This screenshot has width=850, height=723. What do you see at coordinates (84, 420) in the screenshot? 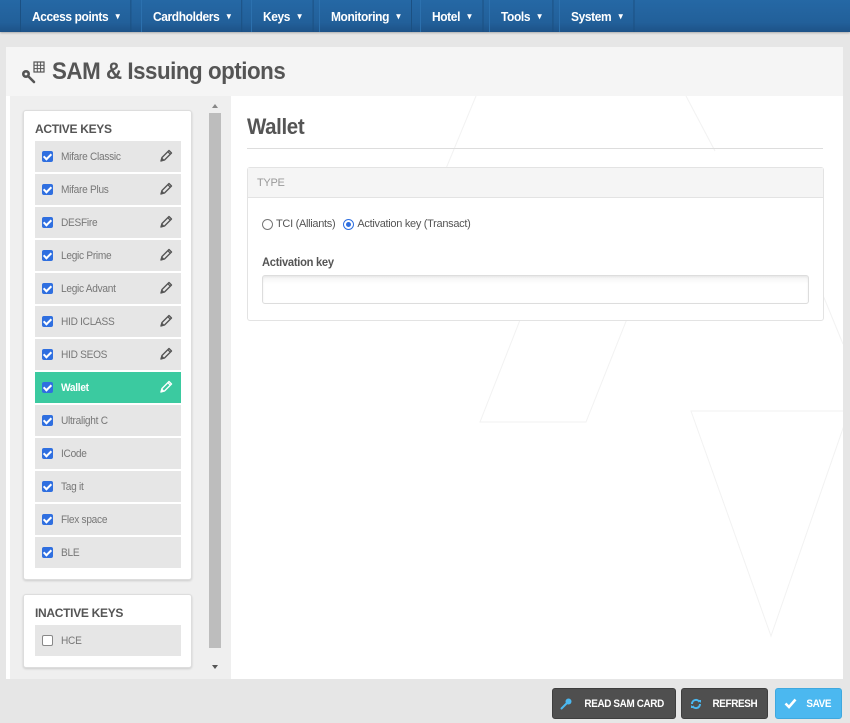
I see `key-label: Ultralight C` at bounding box center [84, 420].